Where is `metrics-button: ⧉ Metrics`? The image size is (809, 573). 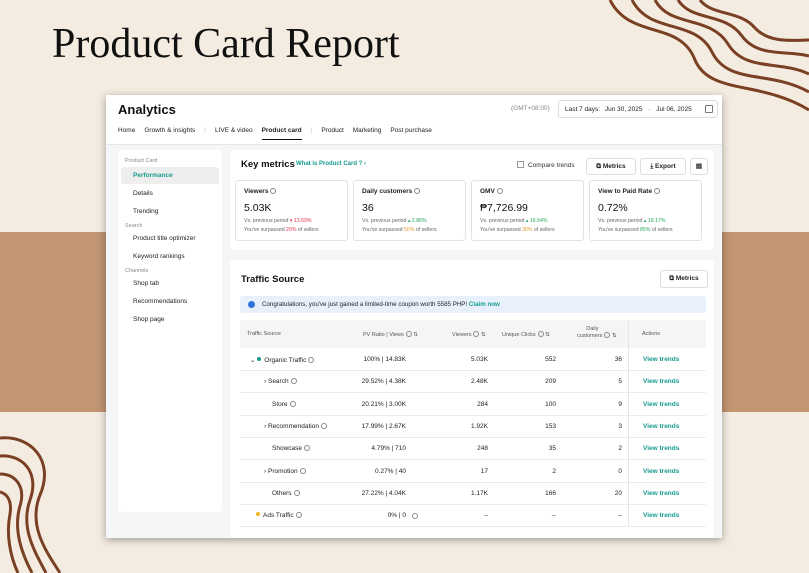 metrics-button: ⧉ Metrics is located at coordinates (611, 166).